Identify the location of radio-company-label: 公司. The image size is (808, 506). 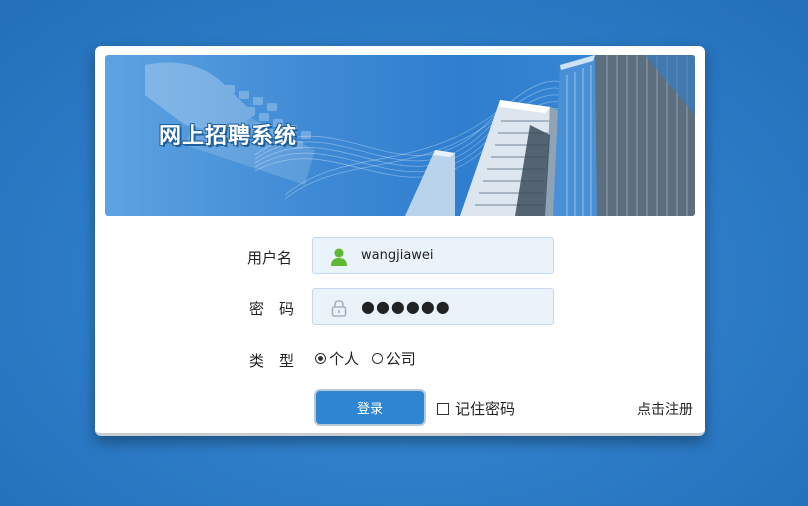
(400, 359).